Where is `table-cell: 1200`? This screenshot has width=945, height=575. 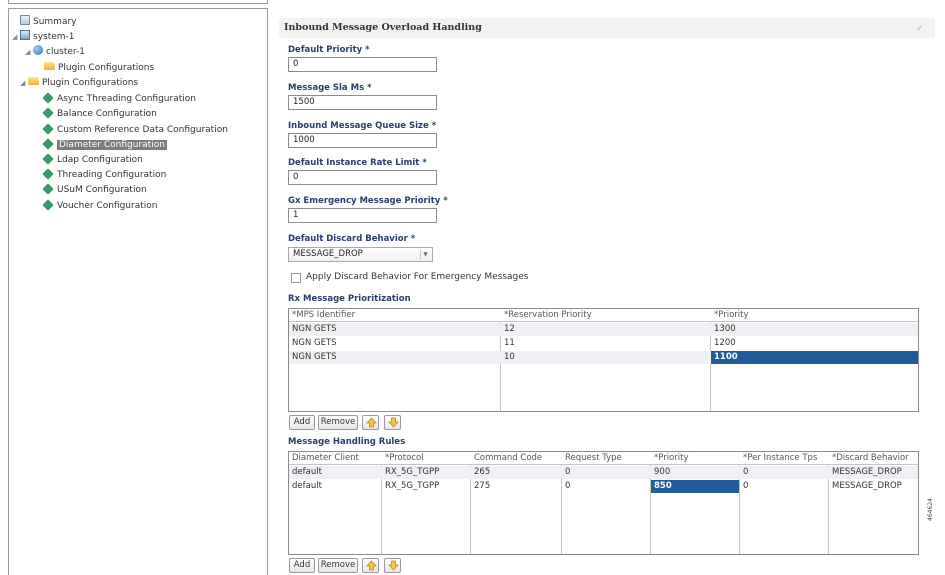 table-cell: 1200 is located at coordinates (814, 343).